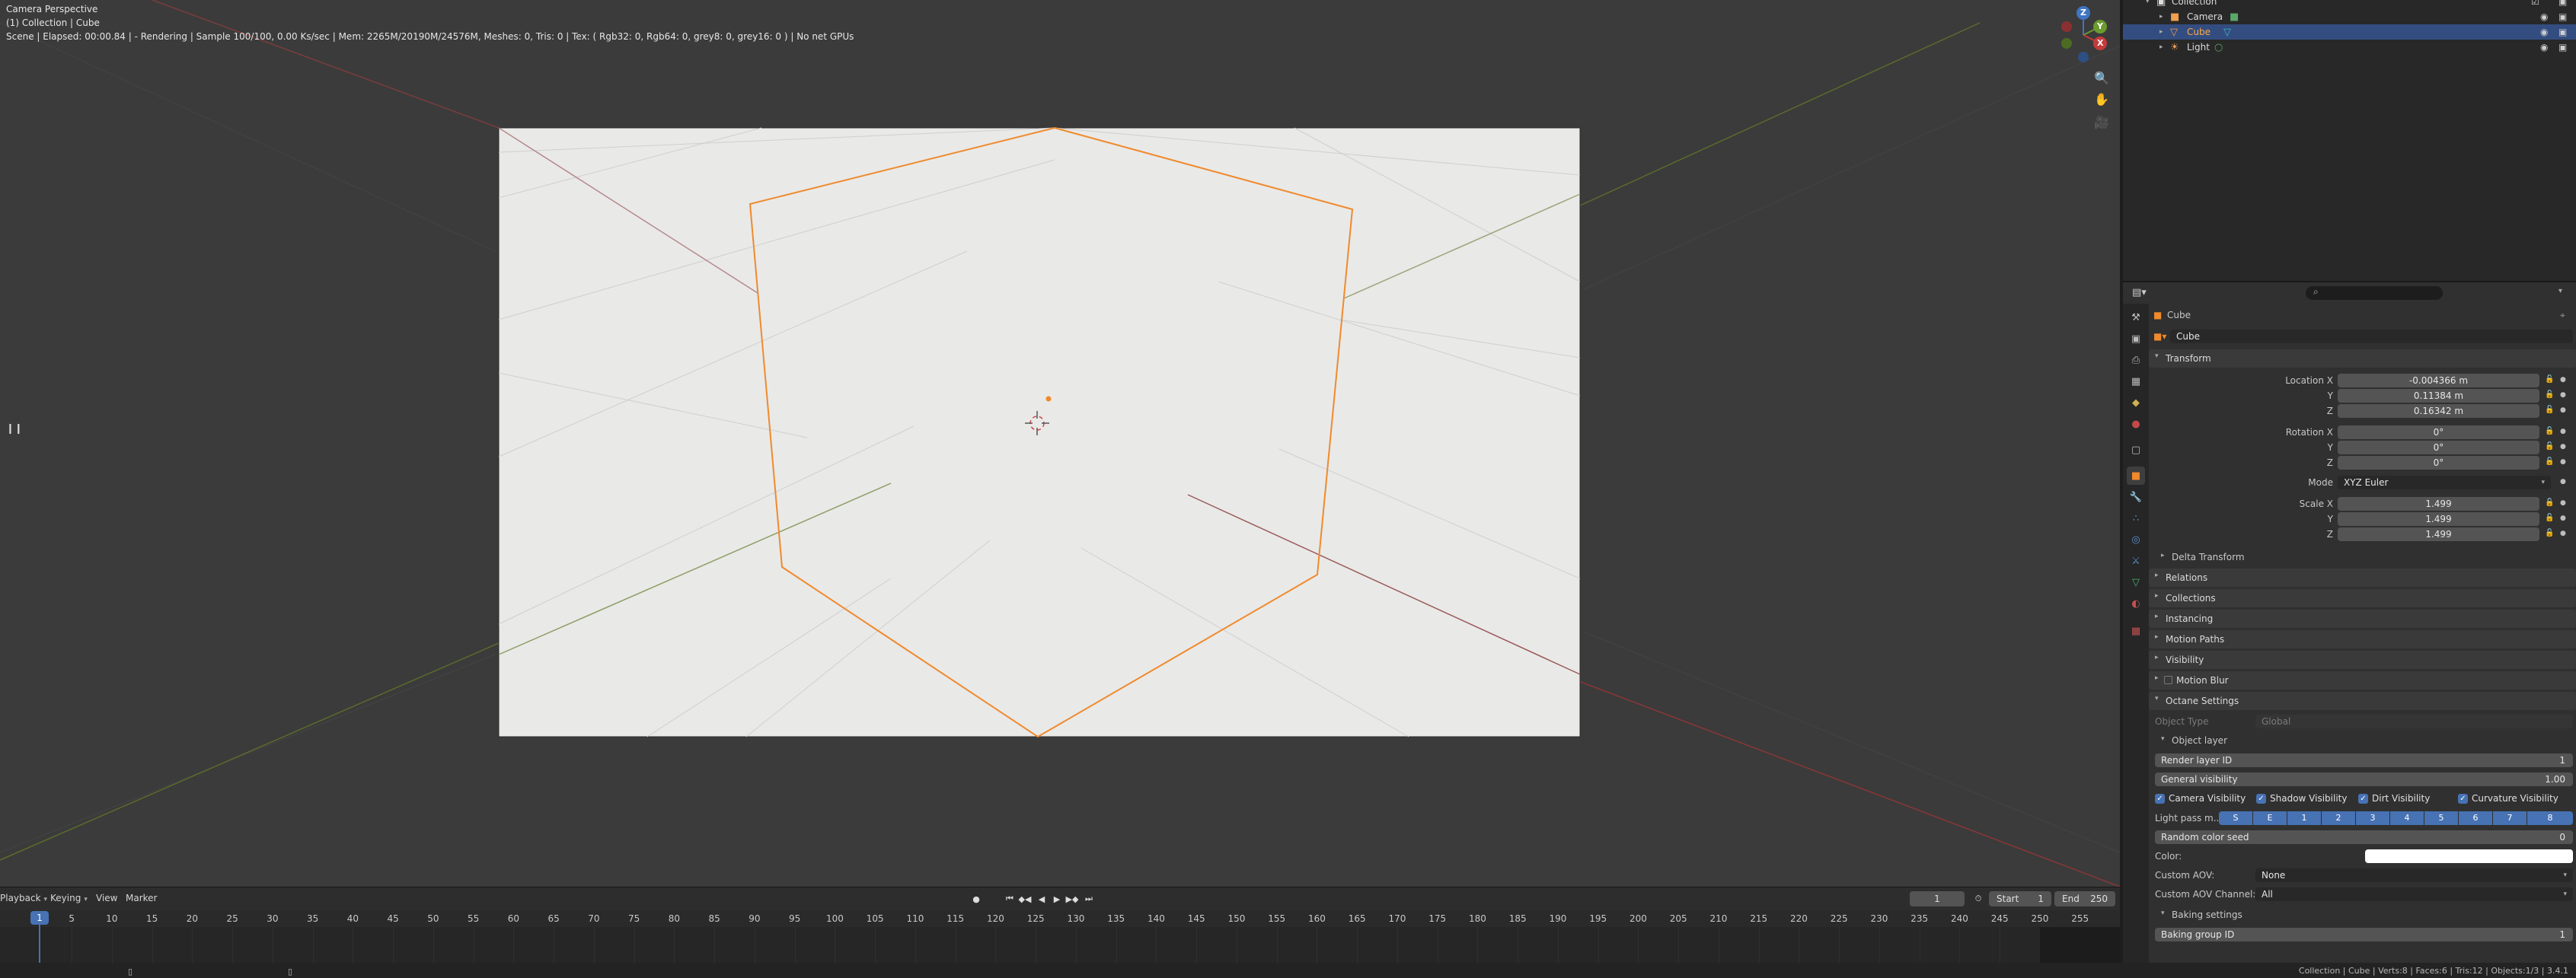  What do you see at coordinates (2372, 818) in the screenshot?
I see `light-pass-3-button: 3` at bounding box center [2372, 818].